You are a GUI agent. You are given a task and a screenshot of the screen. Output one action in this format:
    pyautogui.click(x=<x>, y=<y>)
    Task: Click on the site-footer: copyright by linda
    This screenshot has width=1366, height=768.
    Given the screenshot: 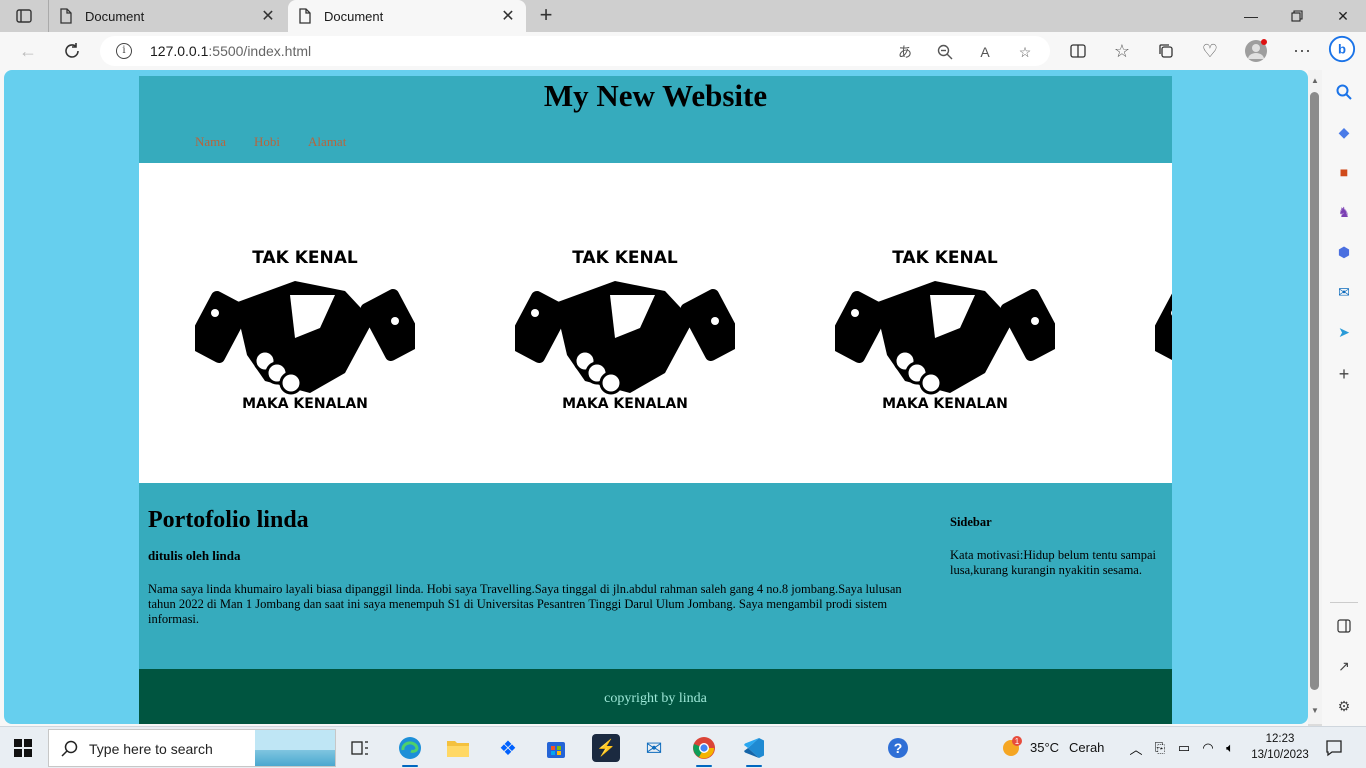 What is the action you would take?
    pyautogui.click(x=655, y=696)
    